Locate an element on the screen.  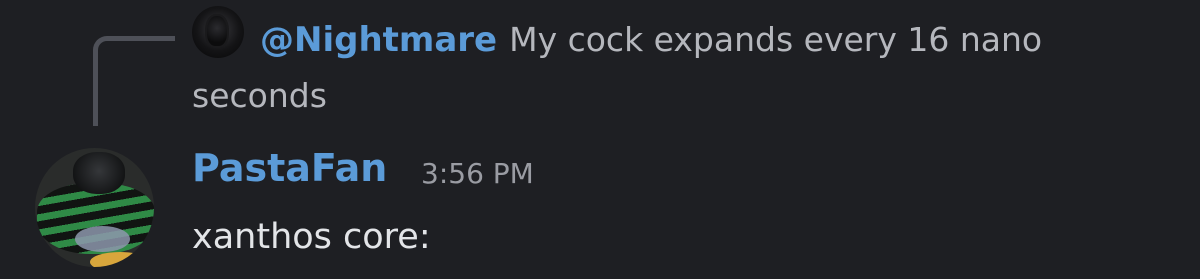
author-avatar is located at coordinates (94, 207).